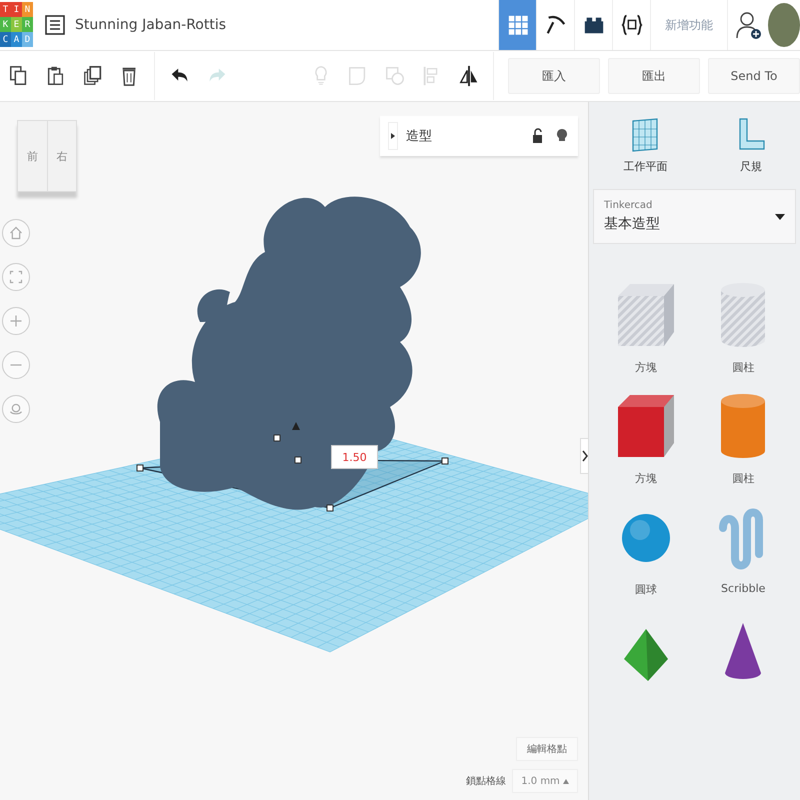 This screenshot has height=800, width=800. I want to click on avatar, so click(784, 25).